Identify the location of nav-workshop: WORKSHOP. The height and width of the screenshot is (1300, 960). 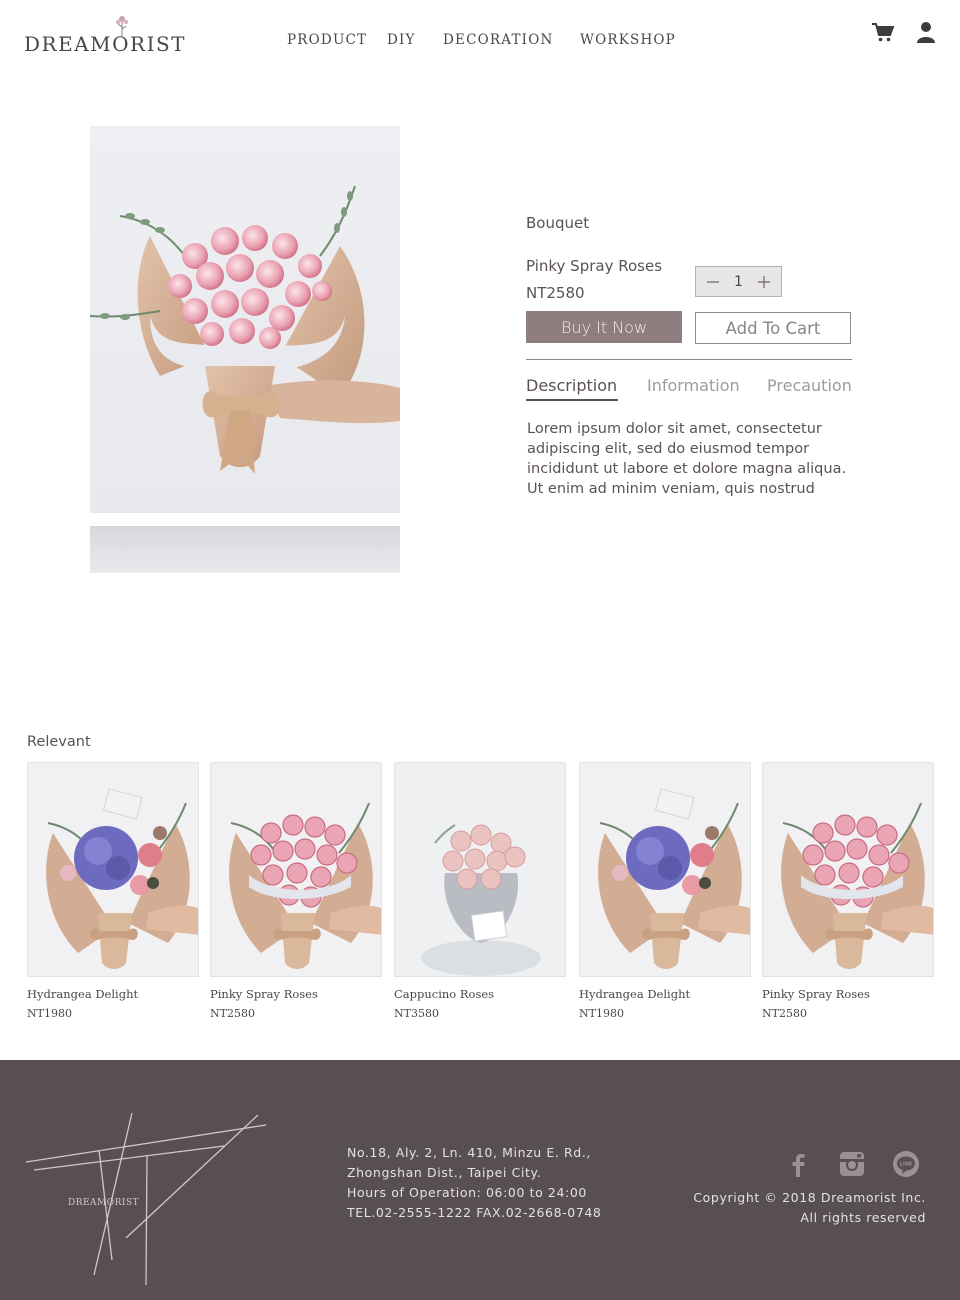
(628, 40).